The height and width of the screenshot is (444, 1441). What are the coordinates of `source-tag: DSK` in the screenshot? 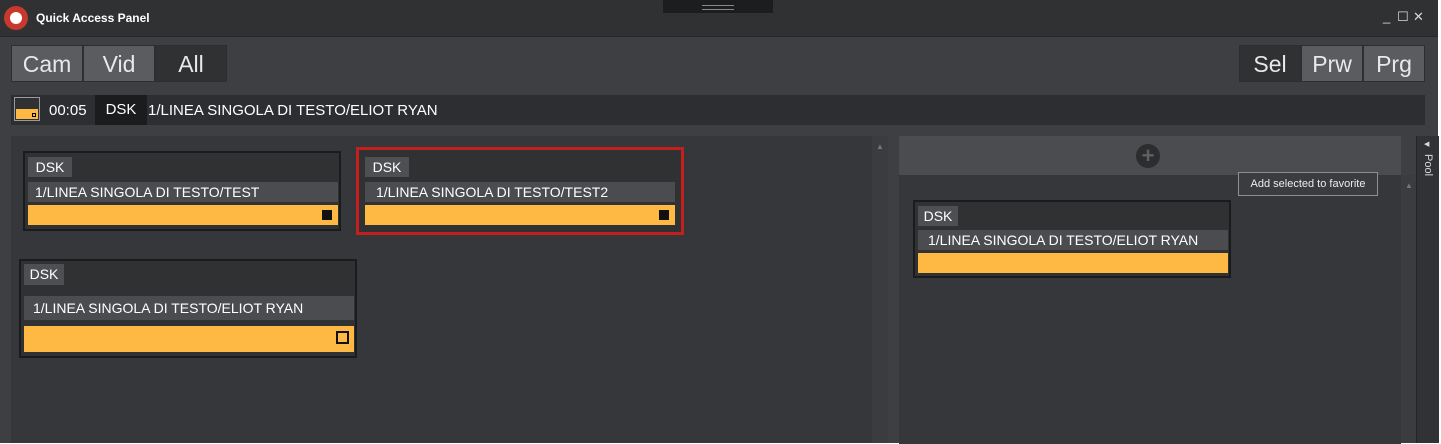 It's located at (121, 110).